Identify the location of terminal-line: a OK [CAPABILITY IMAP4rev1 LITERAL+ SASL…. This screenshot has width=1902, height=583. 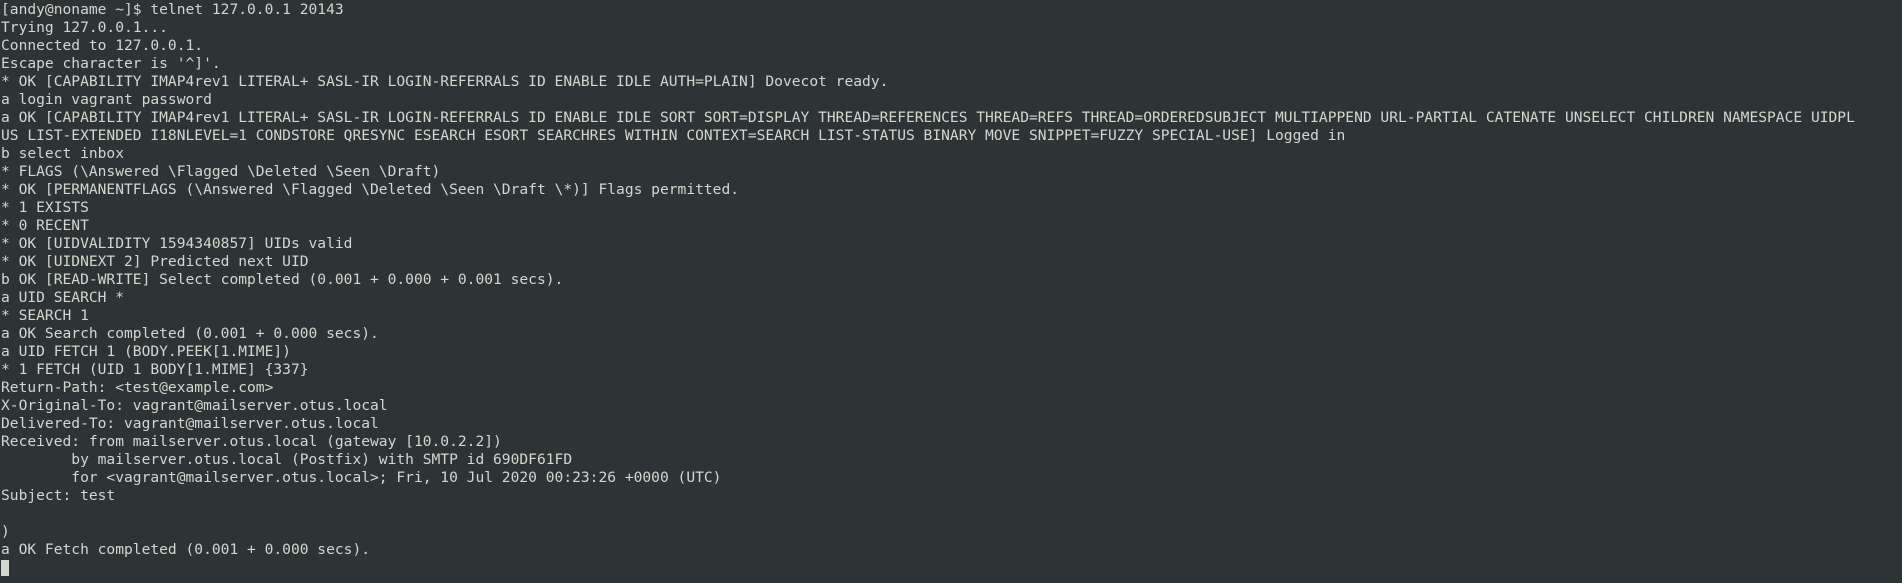
(928, 117).